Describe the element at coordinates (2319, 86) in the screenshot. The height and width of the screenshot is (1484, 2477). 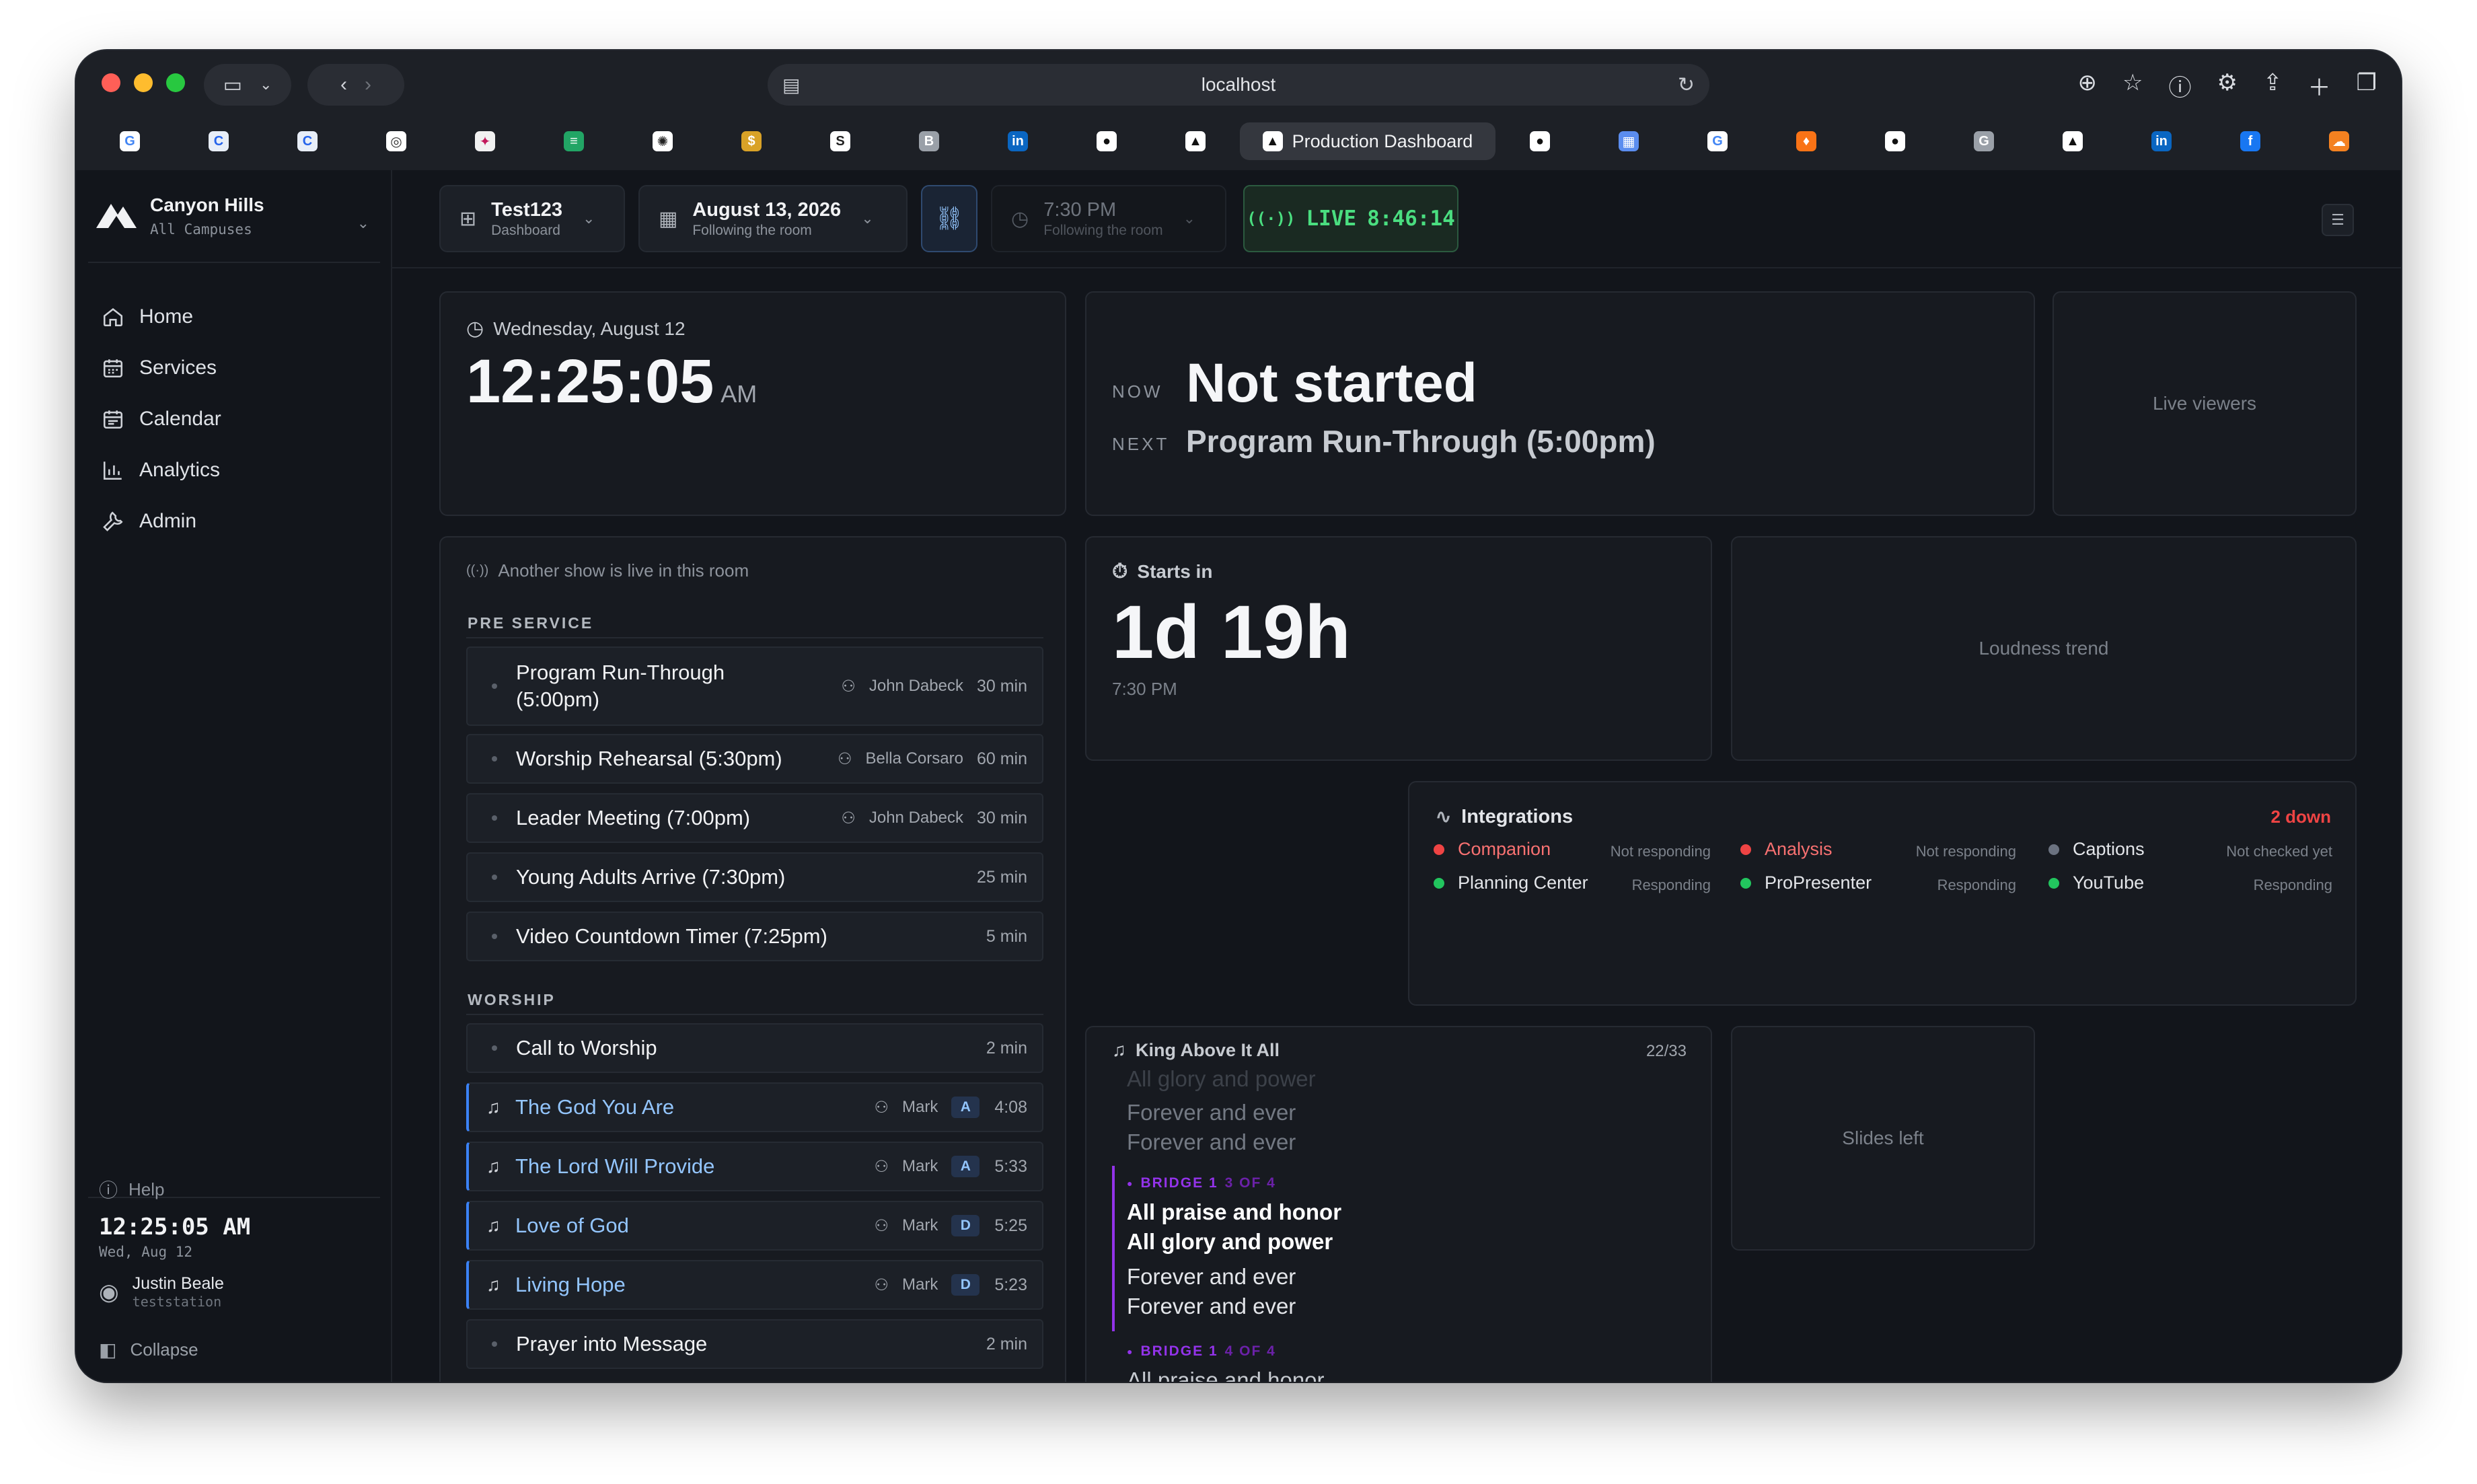
I see `new-tab-icon: ＋` at that location.